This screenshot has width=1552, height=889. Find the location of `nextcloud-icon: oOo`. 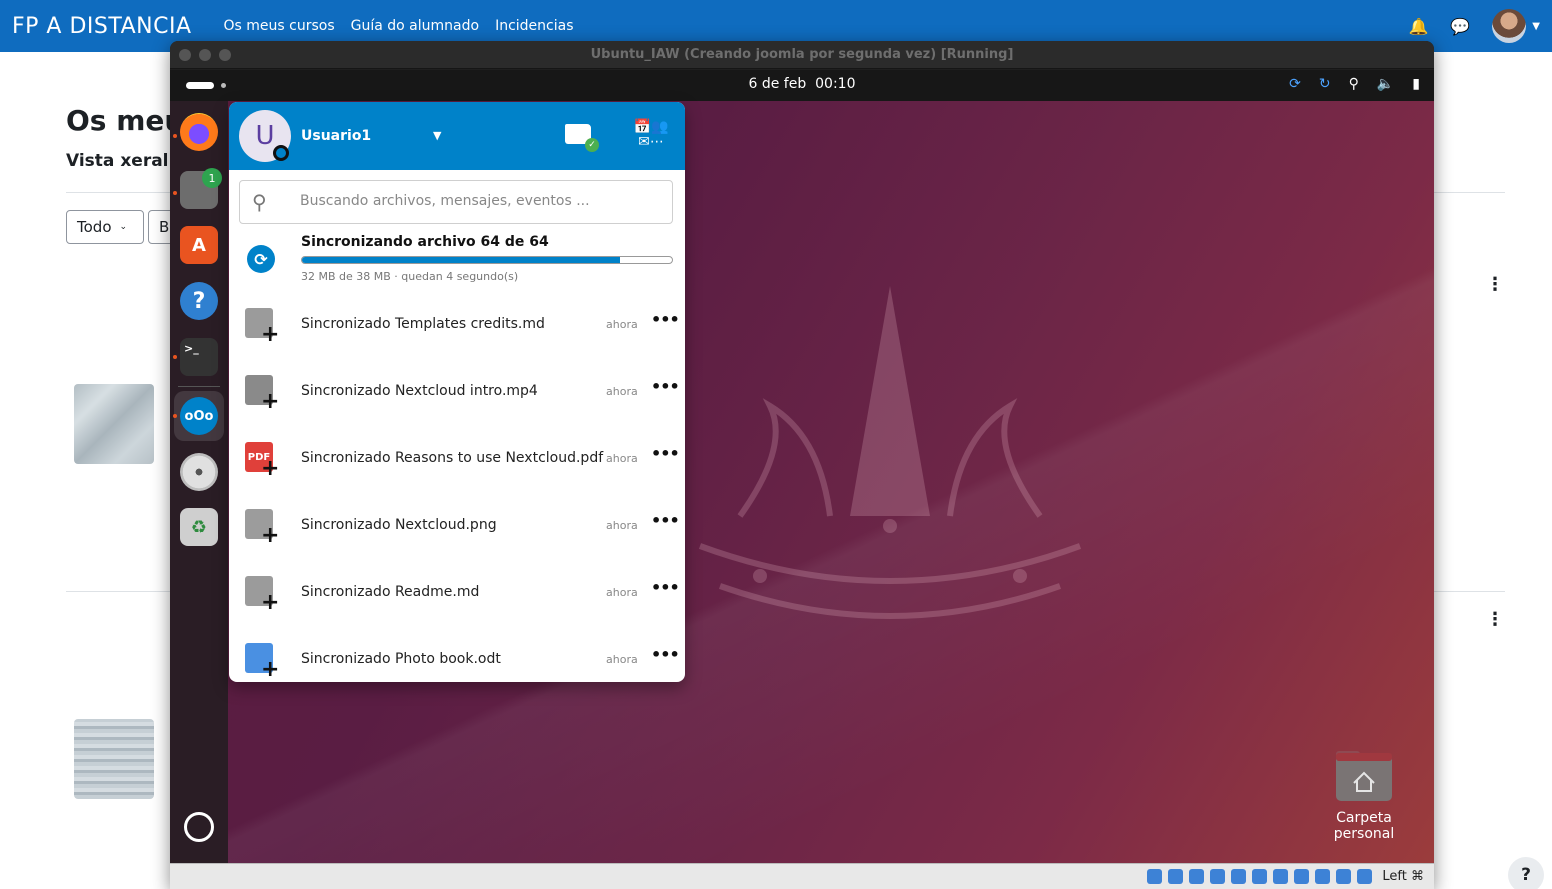

nextcloud-icon: oOo is located at coordinates (199, 416).